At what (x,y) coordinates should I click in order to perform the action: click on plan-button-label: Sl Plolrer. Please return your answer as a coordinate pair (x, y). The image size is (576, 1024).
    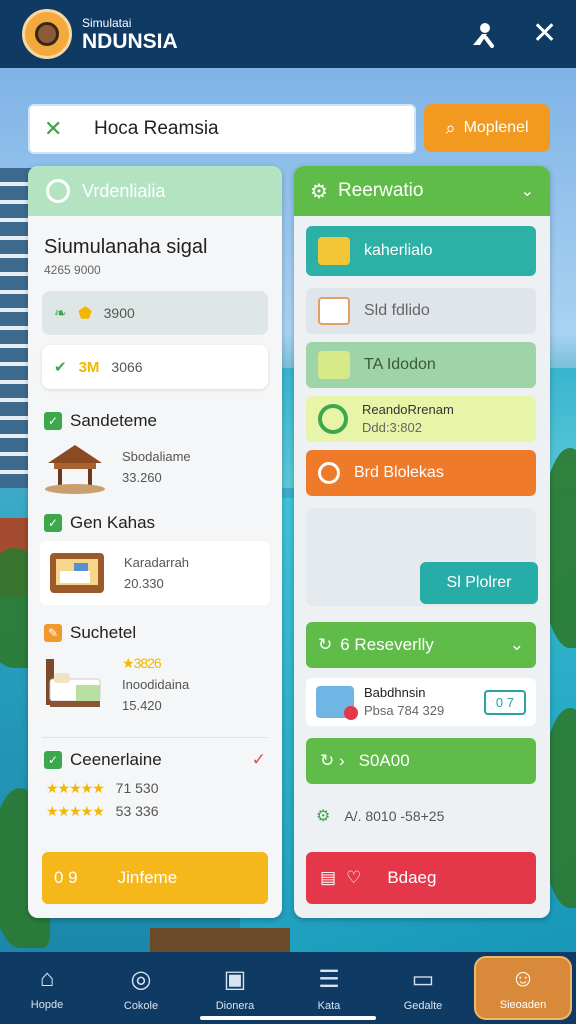
    Looking at the image, I should click on (479, 582).